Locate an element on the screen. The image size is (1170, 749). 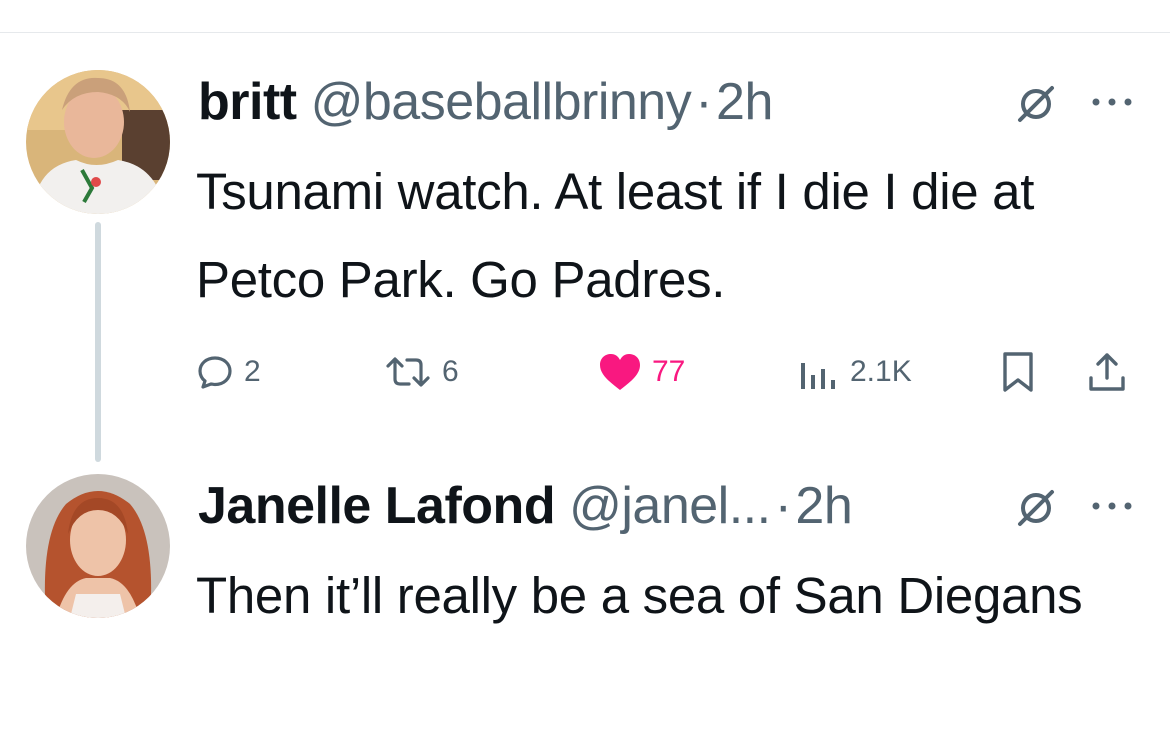
like-count: 77 is located at coordinates (669, 371).